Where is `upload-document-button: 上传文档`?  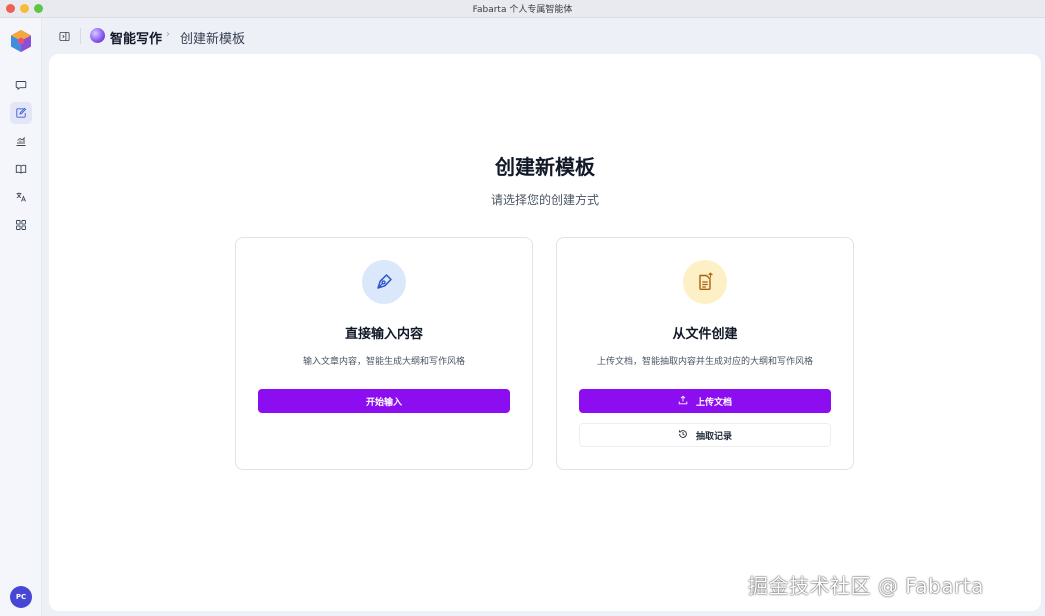 upload-document-button: 上传文档 is located at coordinates (705, 401).